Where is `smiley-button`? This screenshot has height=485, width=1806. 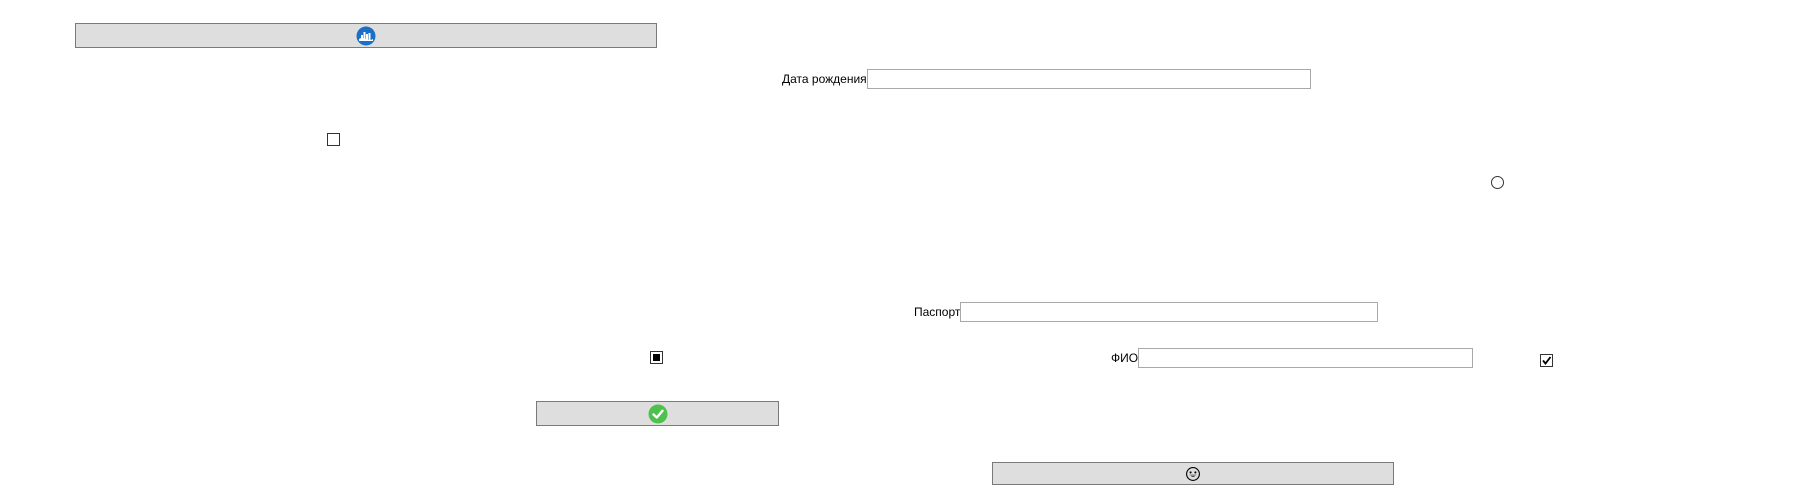 smiley-button is located at coordinates (1193, 473).